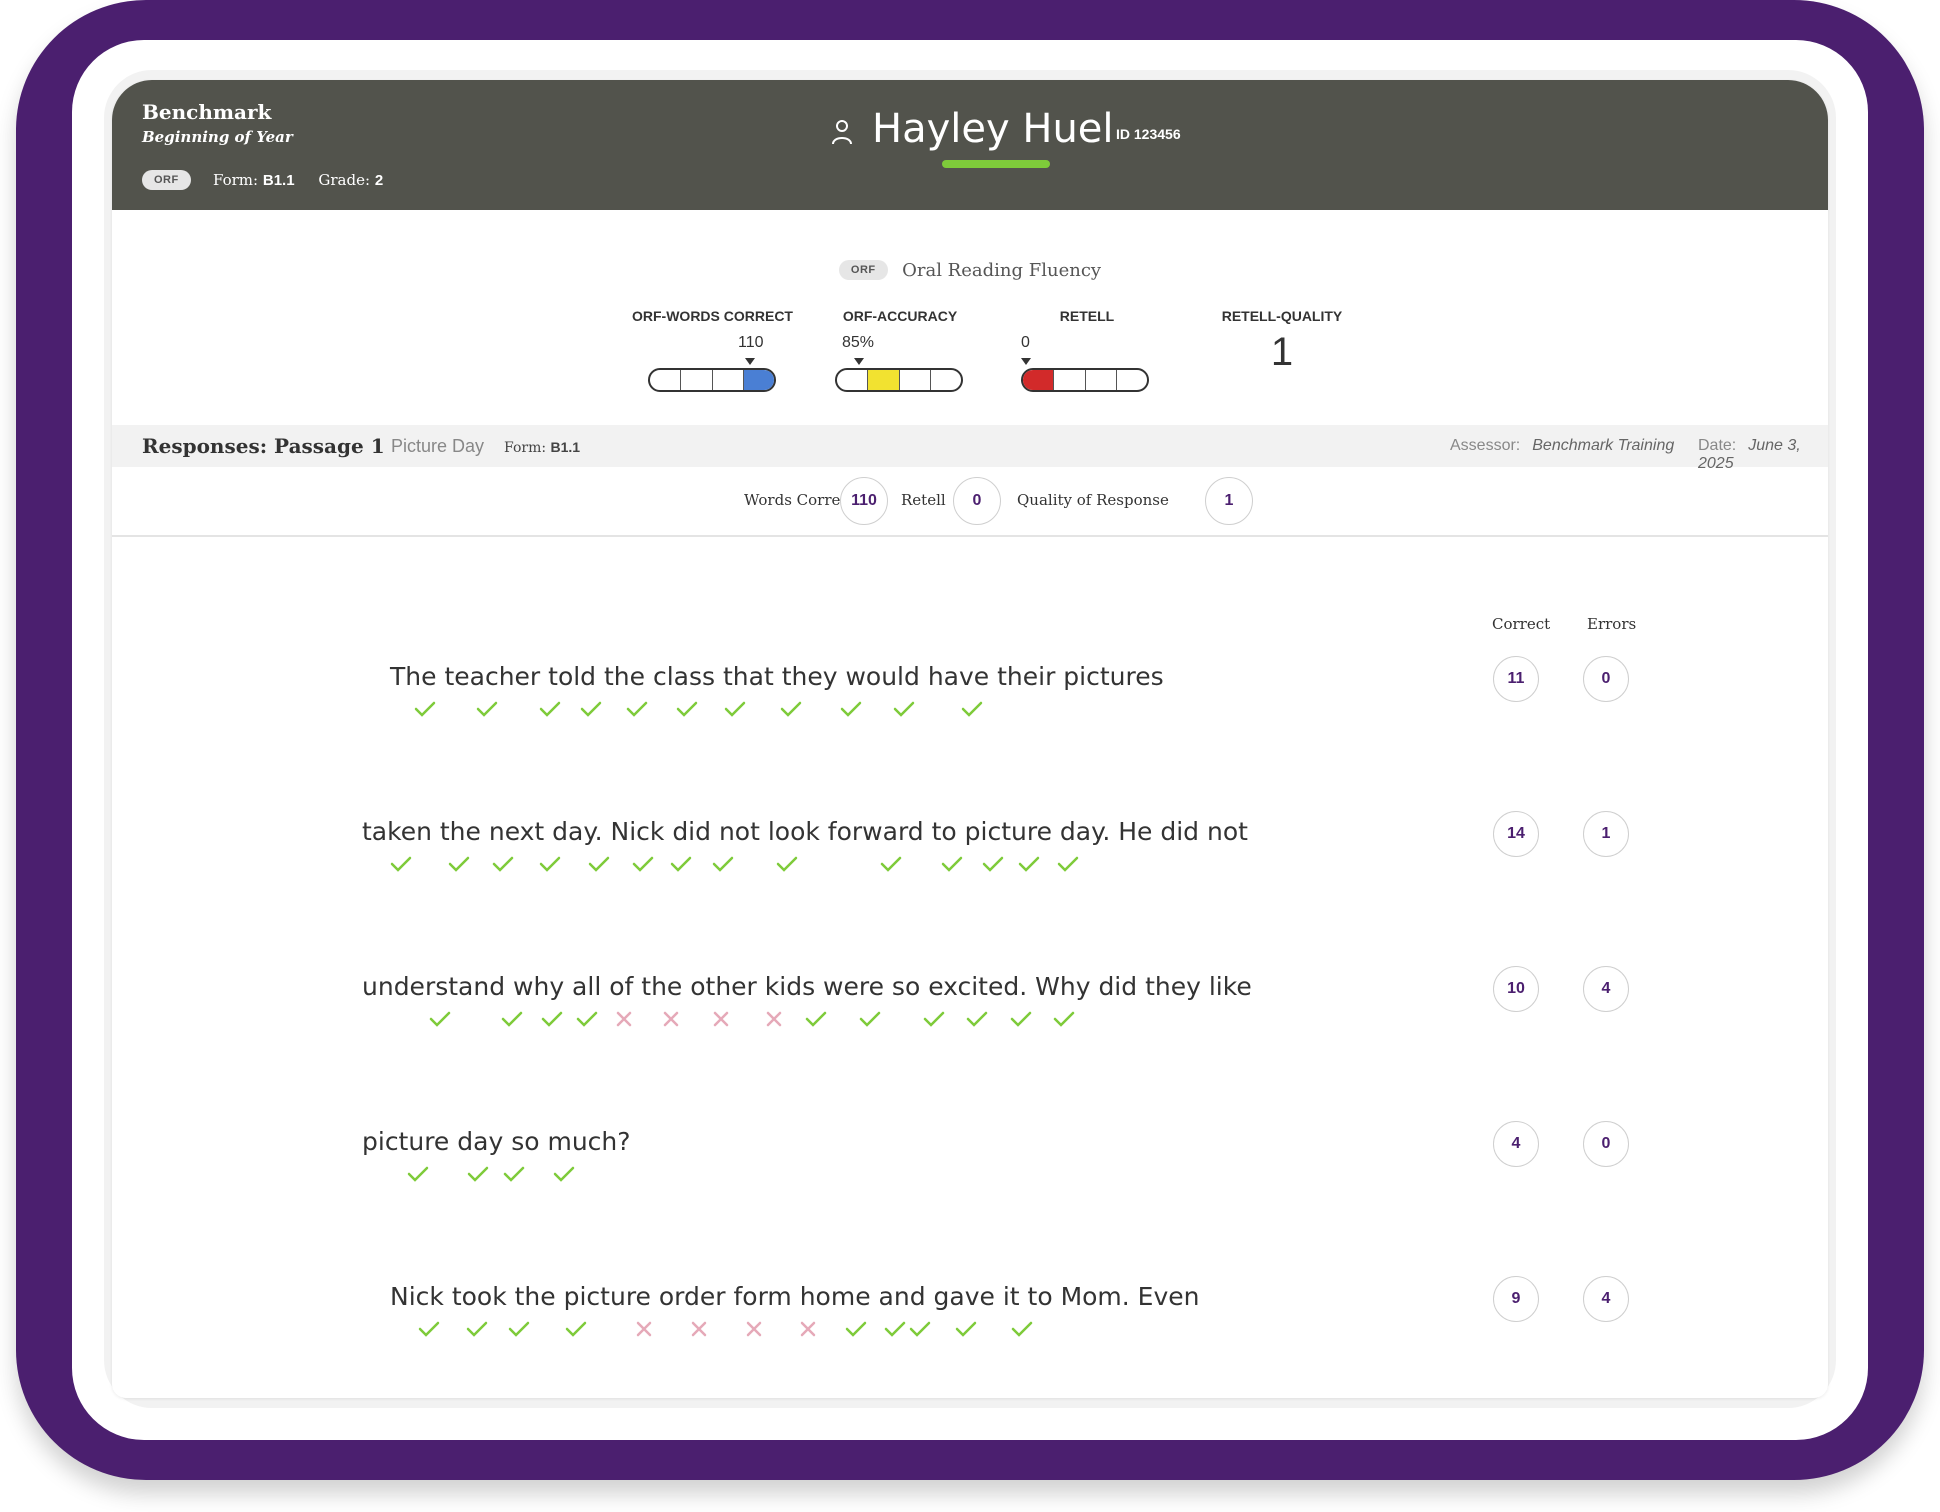 The width and height of the screenshot is (1940, 1512). I want to click on date-label: Date:, so click(1717, 445).